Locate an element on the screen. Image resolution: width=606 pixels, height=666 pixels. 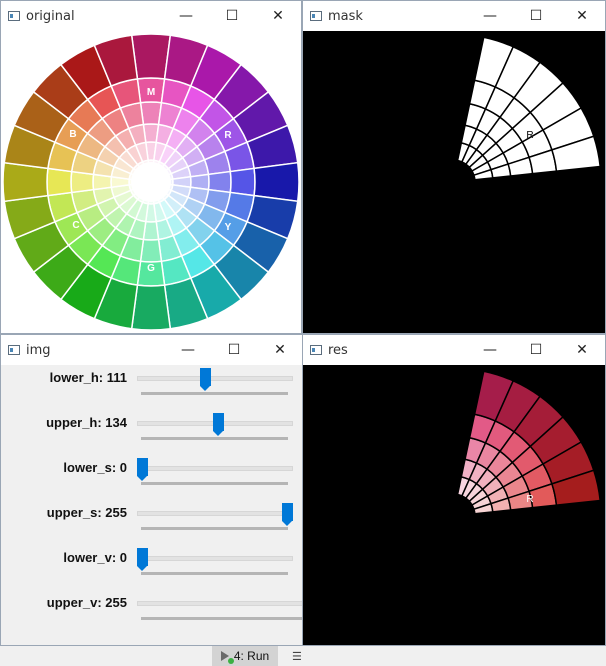
trackbar-upper-v: upper_v: 255 is located at coordinates (152, 612).